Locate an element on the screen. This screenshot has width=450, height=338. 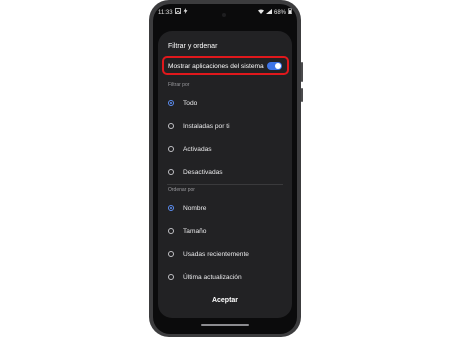
filter-option-label: Todo is located at coordinates (190, 103).